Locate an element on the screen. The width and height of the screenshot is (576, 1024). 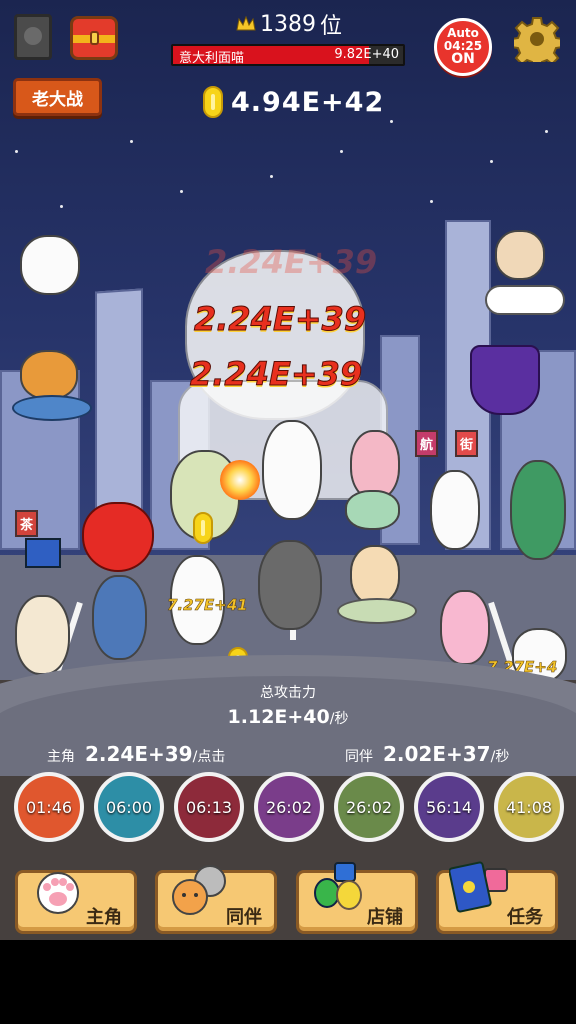
partner-damage: 7.27E+41 is located at coordinates (207, 605).